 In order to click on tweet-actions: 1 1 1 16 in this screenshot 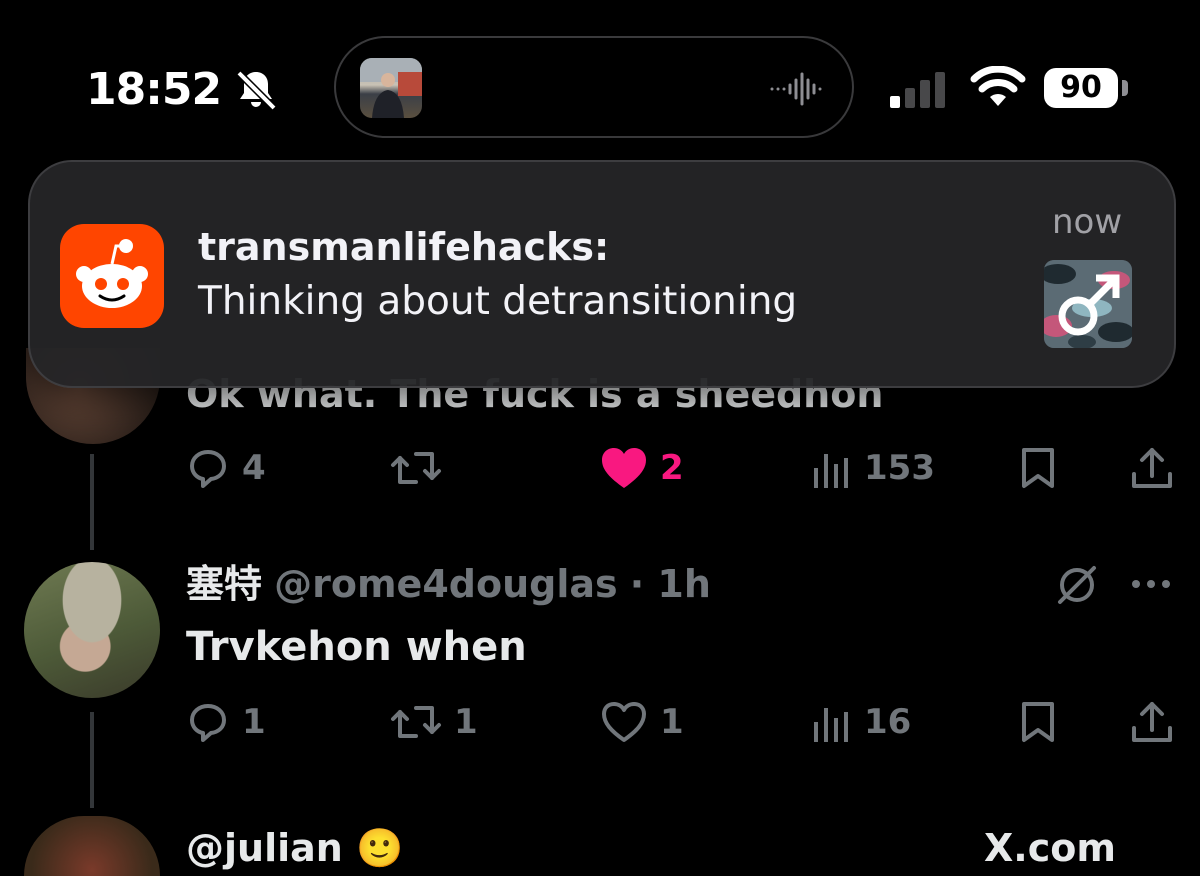, I will do `click(681, 722)`.